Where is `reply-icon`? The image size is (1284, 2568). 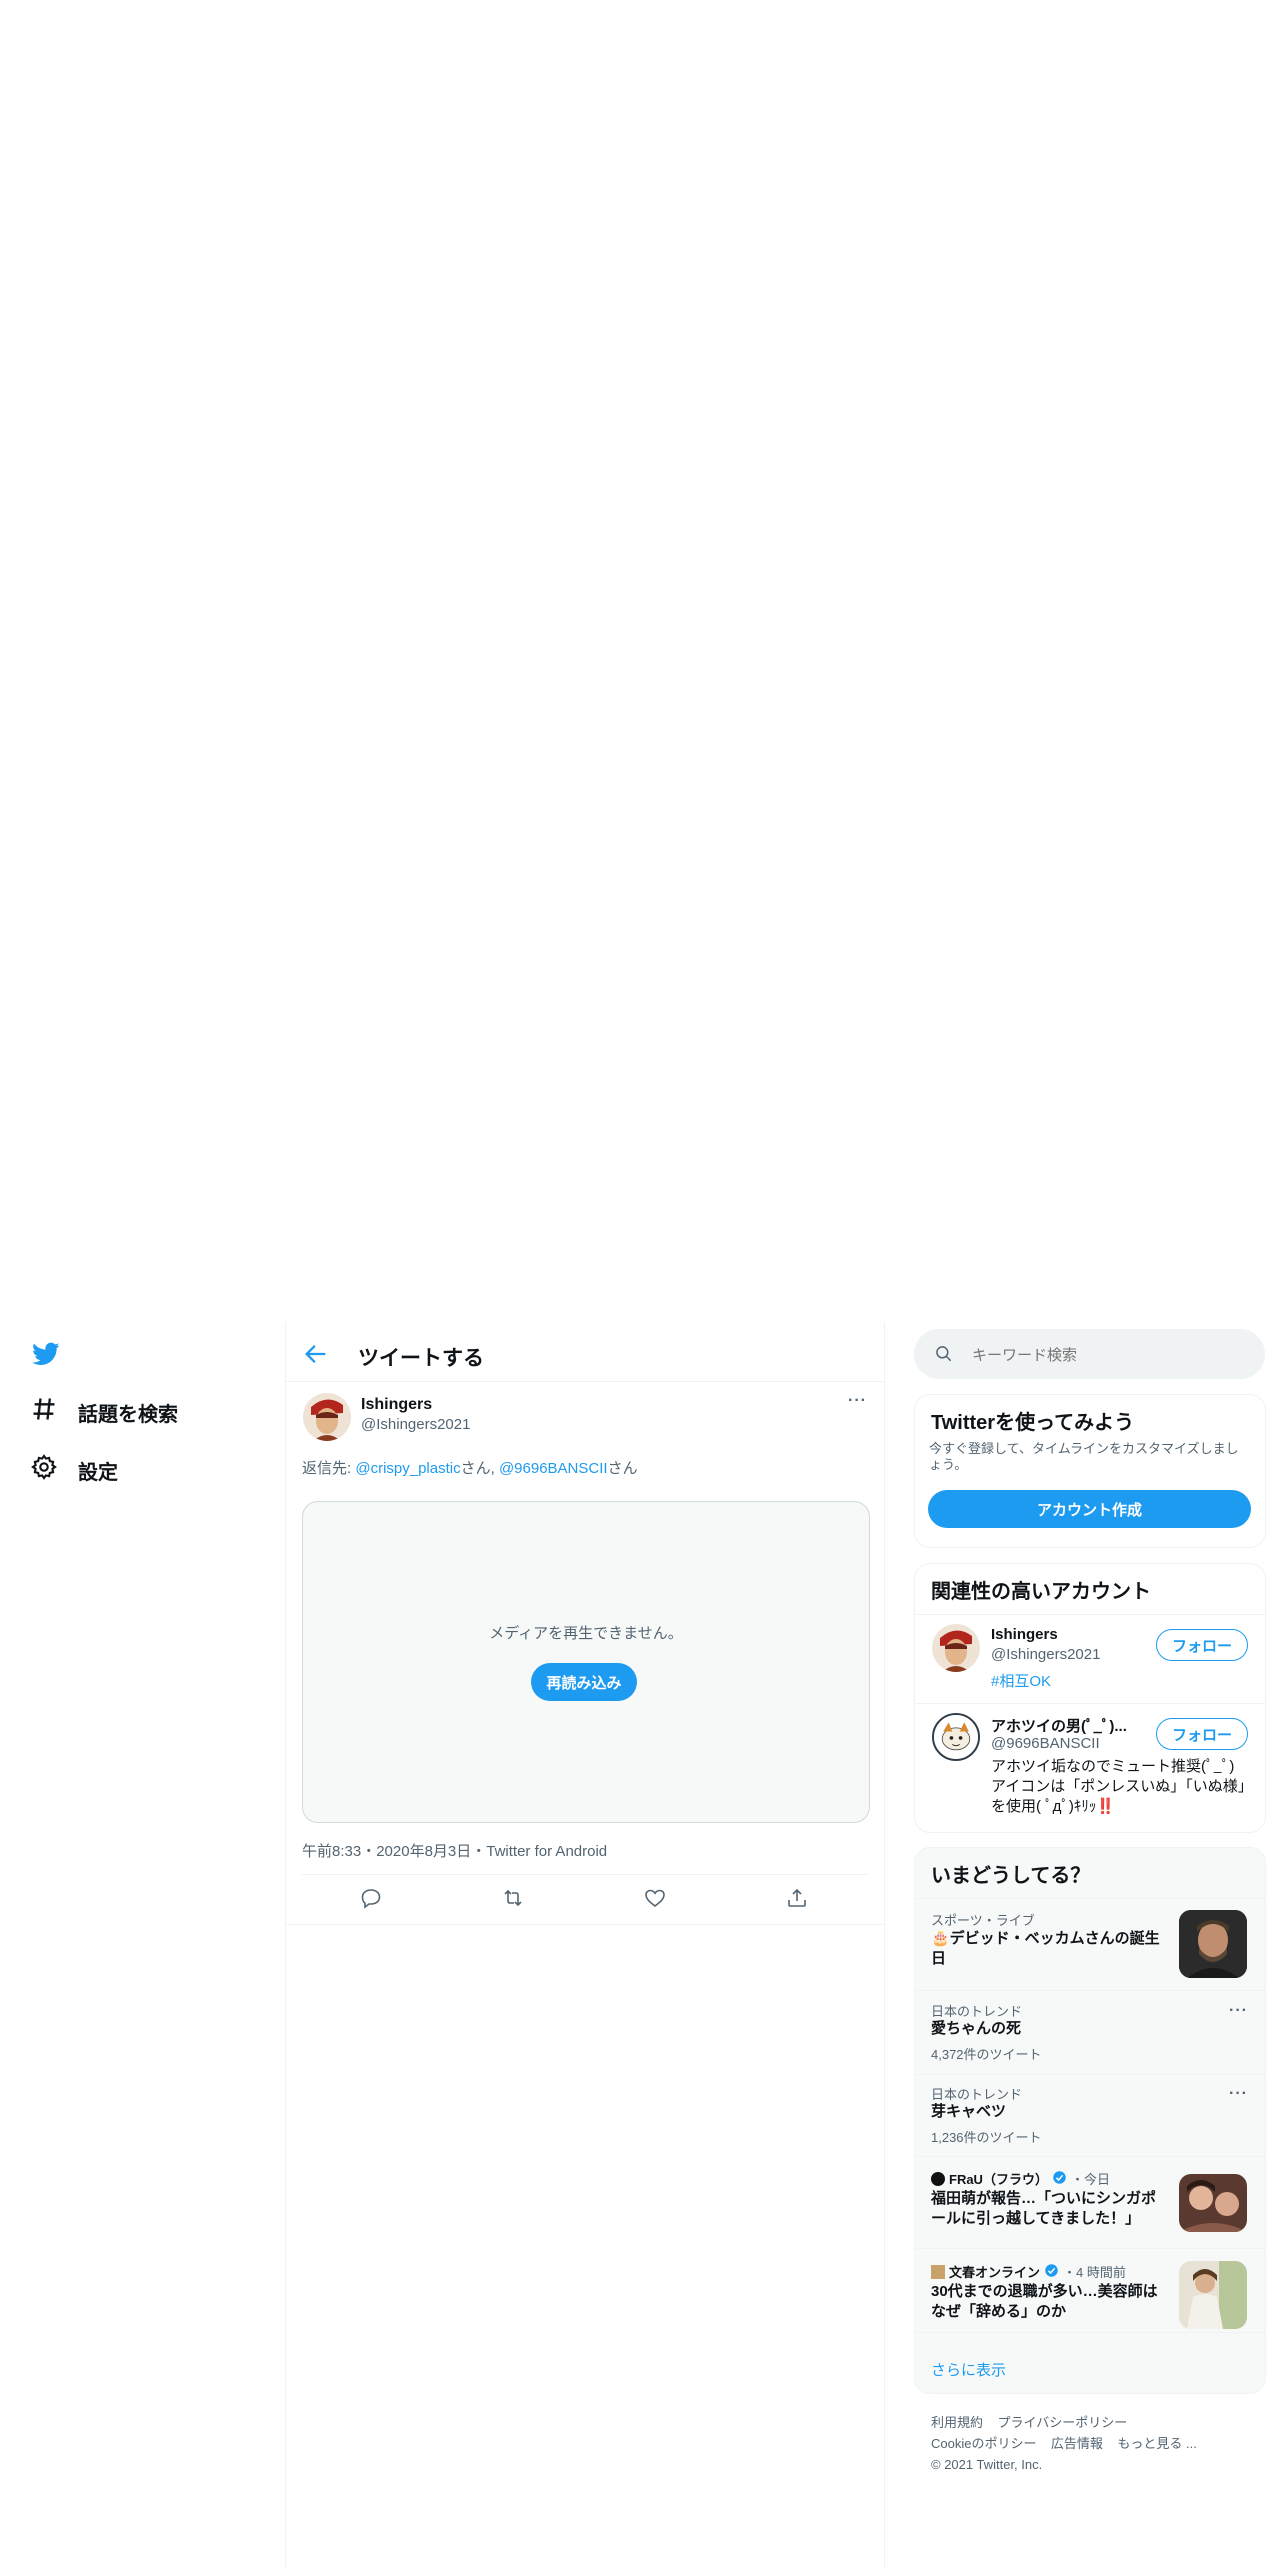
reply-icon is located at coordinates (373, 1900).